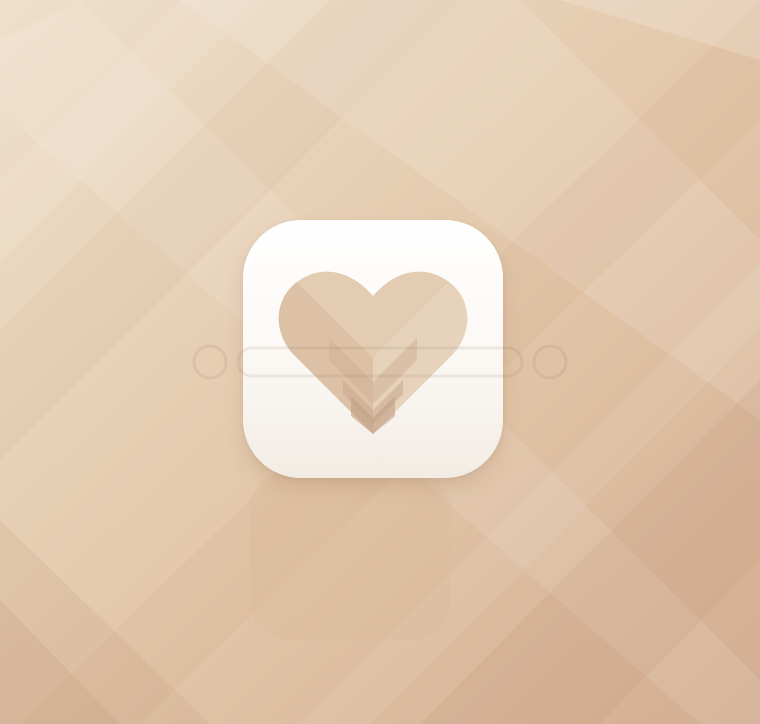 Image resolution: width=760 pixels, height=724 pixels. I want to click on heart-icon, so click(373, 352).